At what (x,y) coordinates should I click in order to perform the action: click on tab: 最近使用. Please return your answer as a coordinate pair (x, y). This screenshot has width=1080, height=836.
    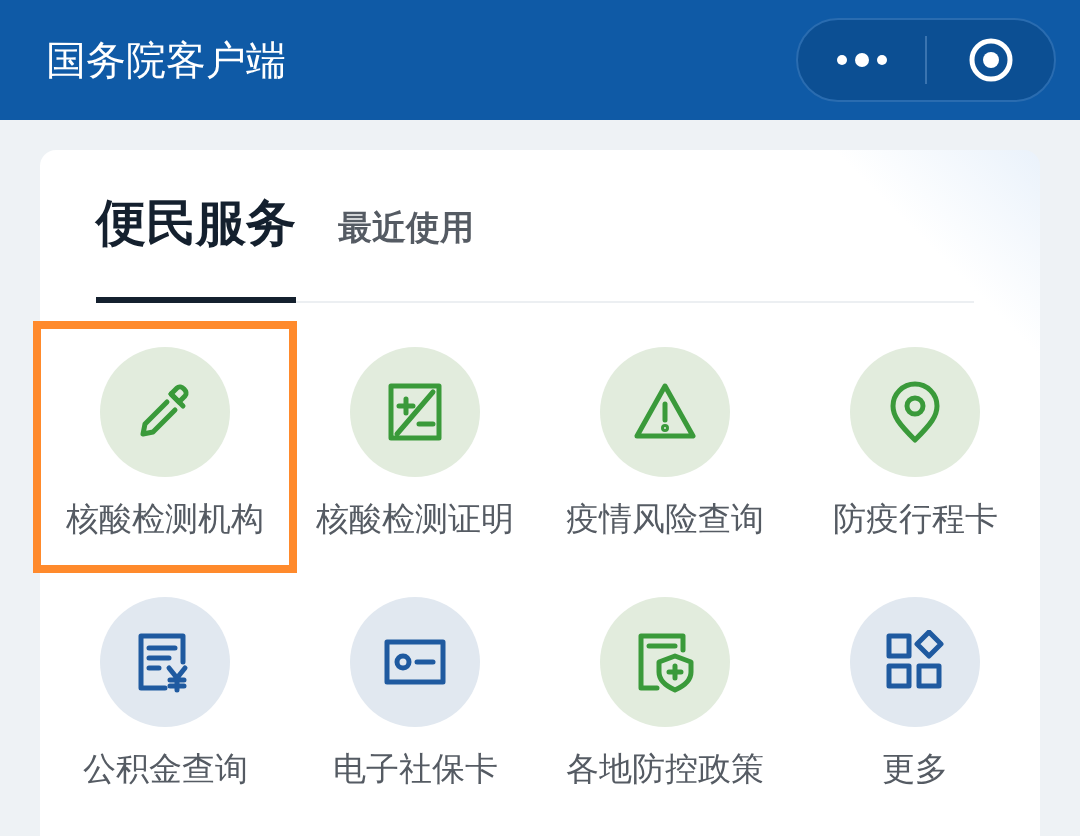
    Looking at the image, I should click on (406, 254).